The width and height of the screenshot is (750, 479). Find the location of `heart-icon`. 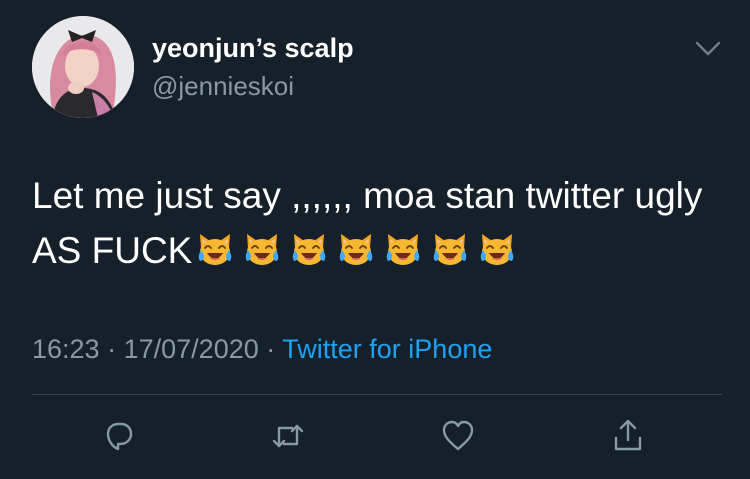

heart-icon is located at coordinates (458, 438).